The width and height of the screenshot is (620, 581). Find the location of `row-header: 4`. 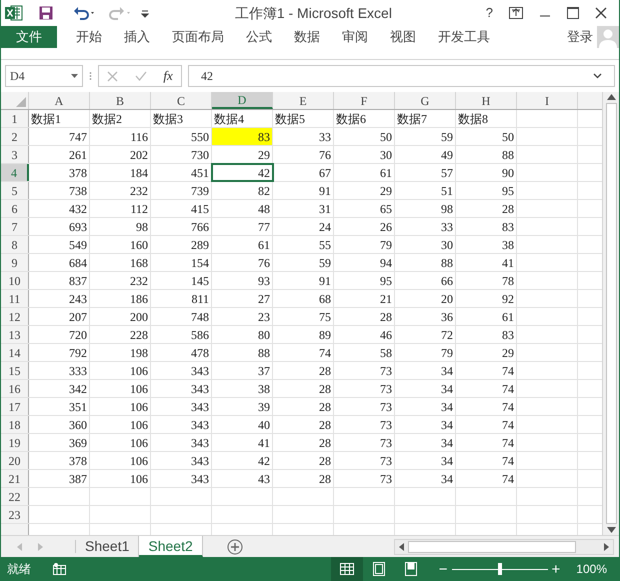

row-header: 4 is located at coordinates (15, 172).